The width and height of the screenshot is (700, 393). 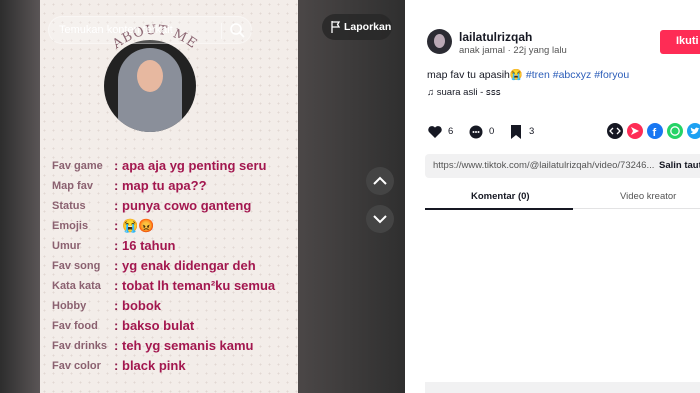 What do you see at coordinates (439, 41) in the screenshot?
I see `author-avatar` at bounding box center [439, 41].